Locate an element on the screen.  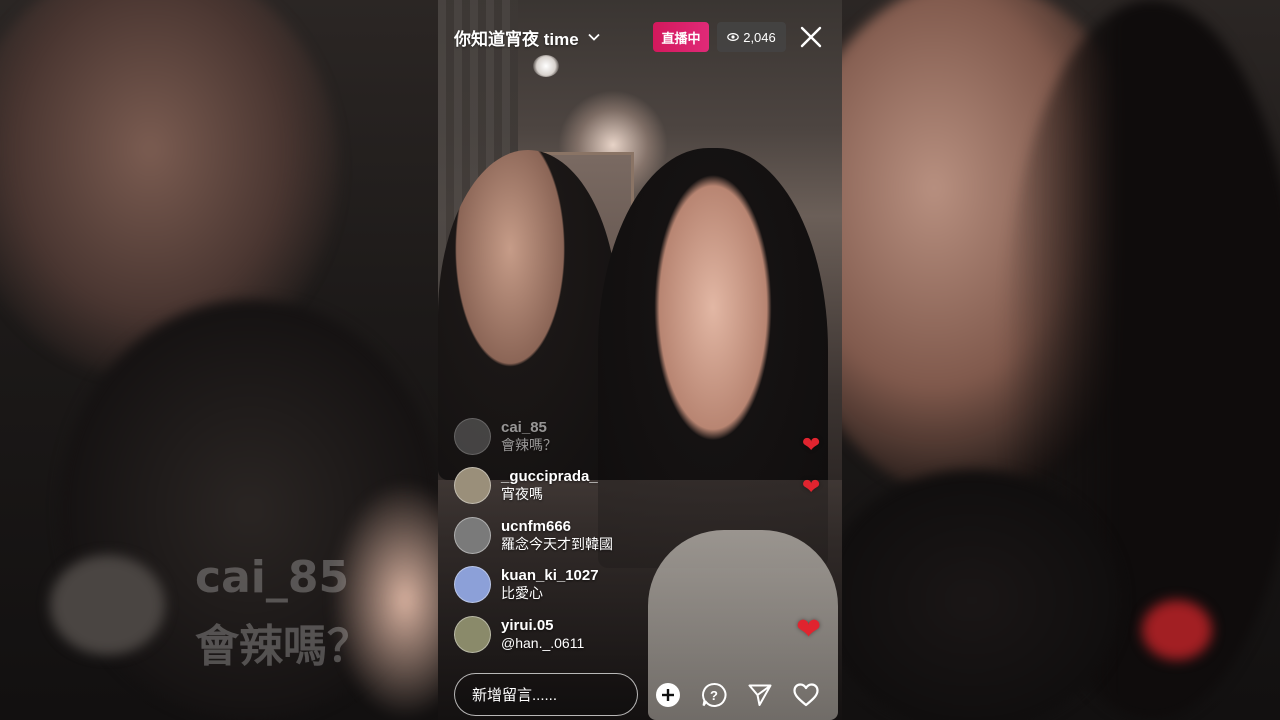
comment-username: cai_85 is located at coordinates (529, 428).